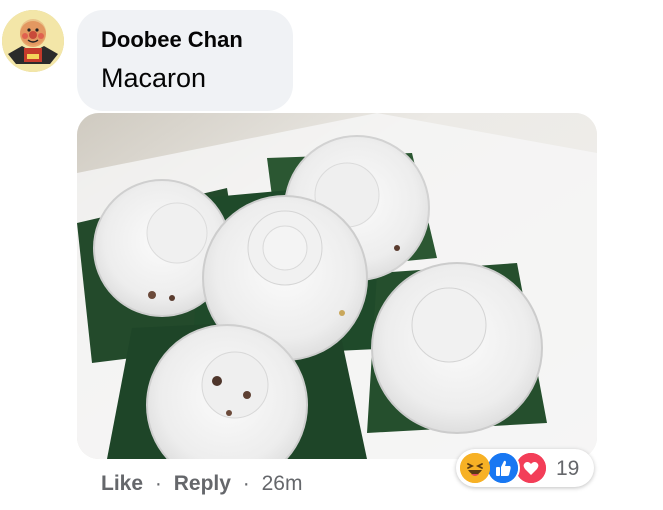 The height and width of the screenshot is (510, 663). Describe the element at coordinates (154, 78) in the screenshot. I see `comment-text: Macaron` at that location.